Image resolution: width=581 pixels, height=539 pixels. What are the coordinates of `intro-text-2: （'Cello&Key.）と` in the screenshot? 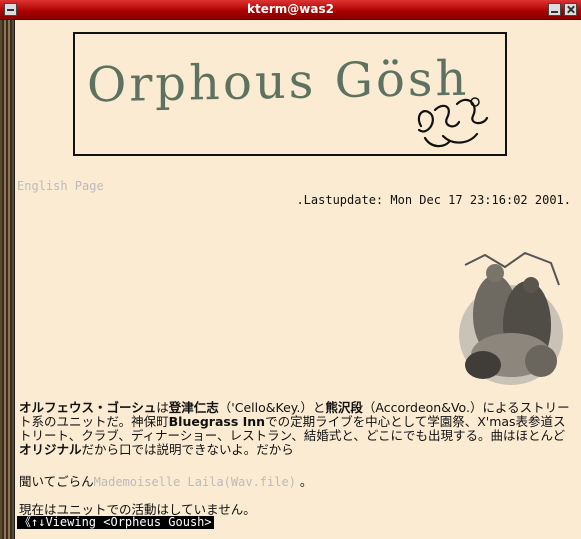 It's located at (272, 407).